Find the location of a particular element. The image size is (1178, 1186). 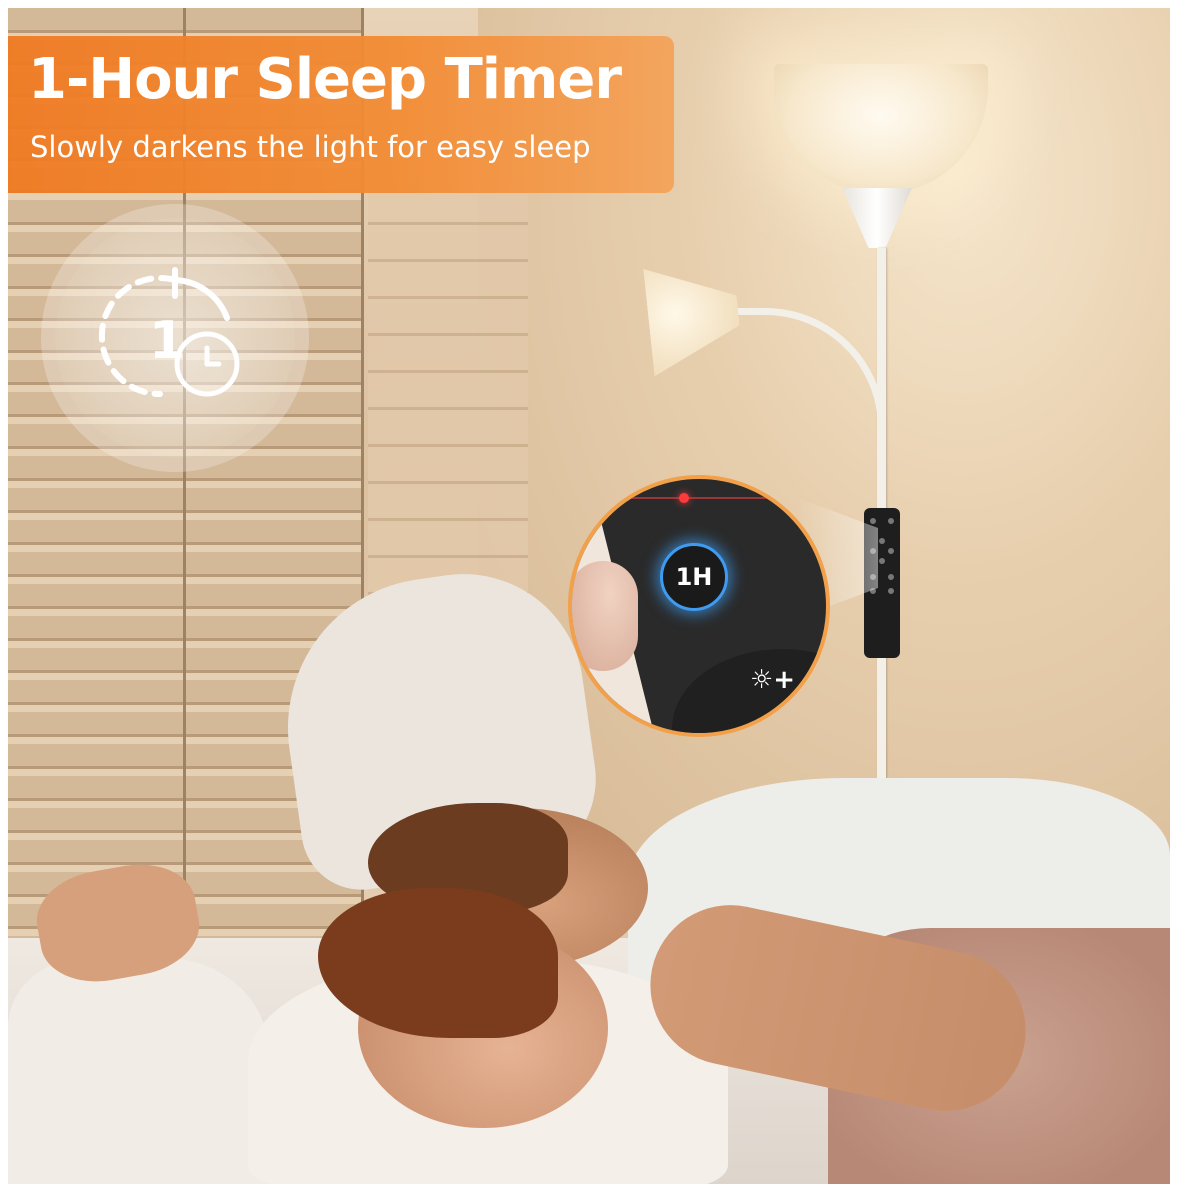

sleep-timer-badge: 1 is located at coordinates (175, 338).